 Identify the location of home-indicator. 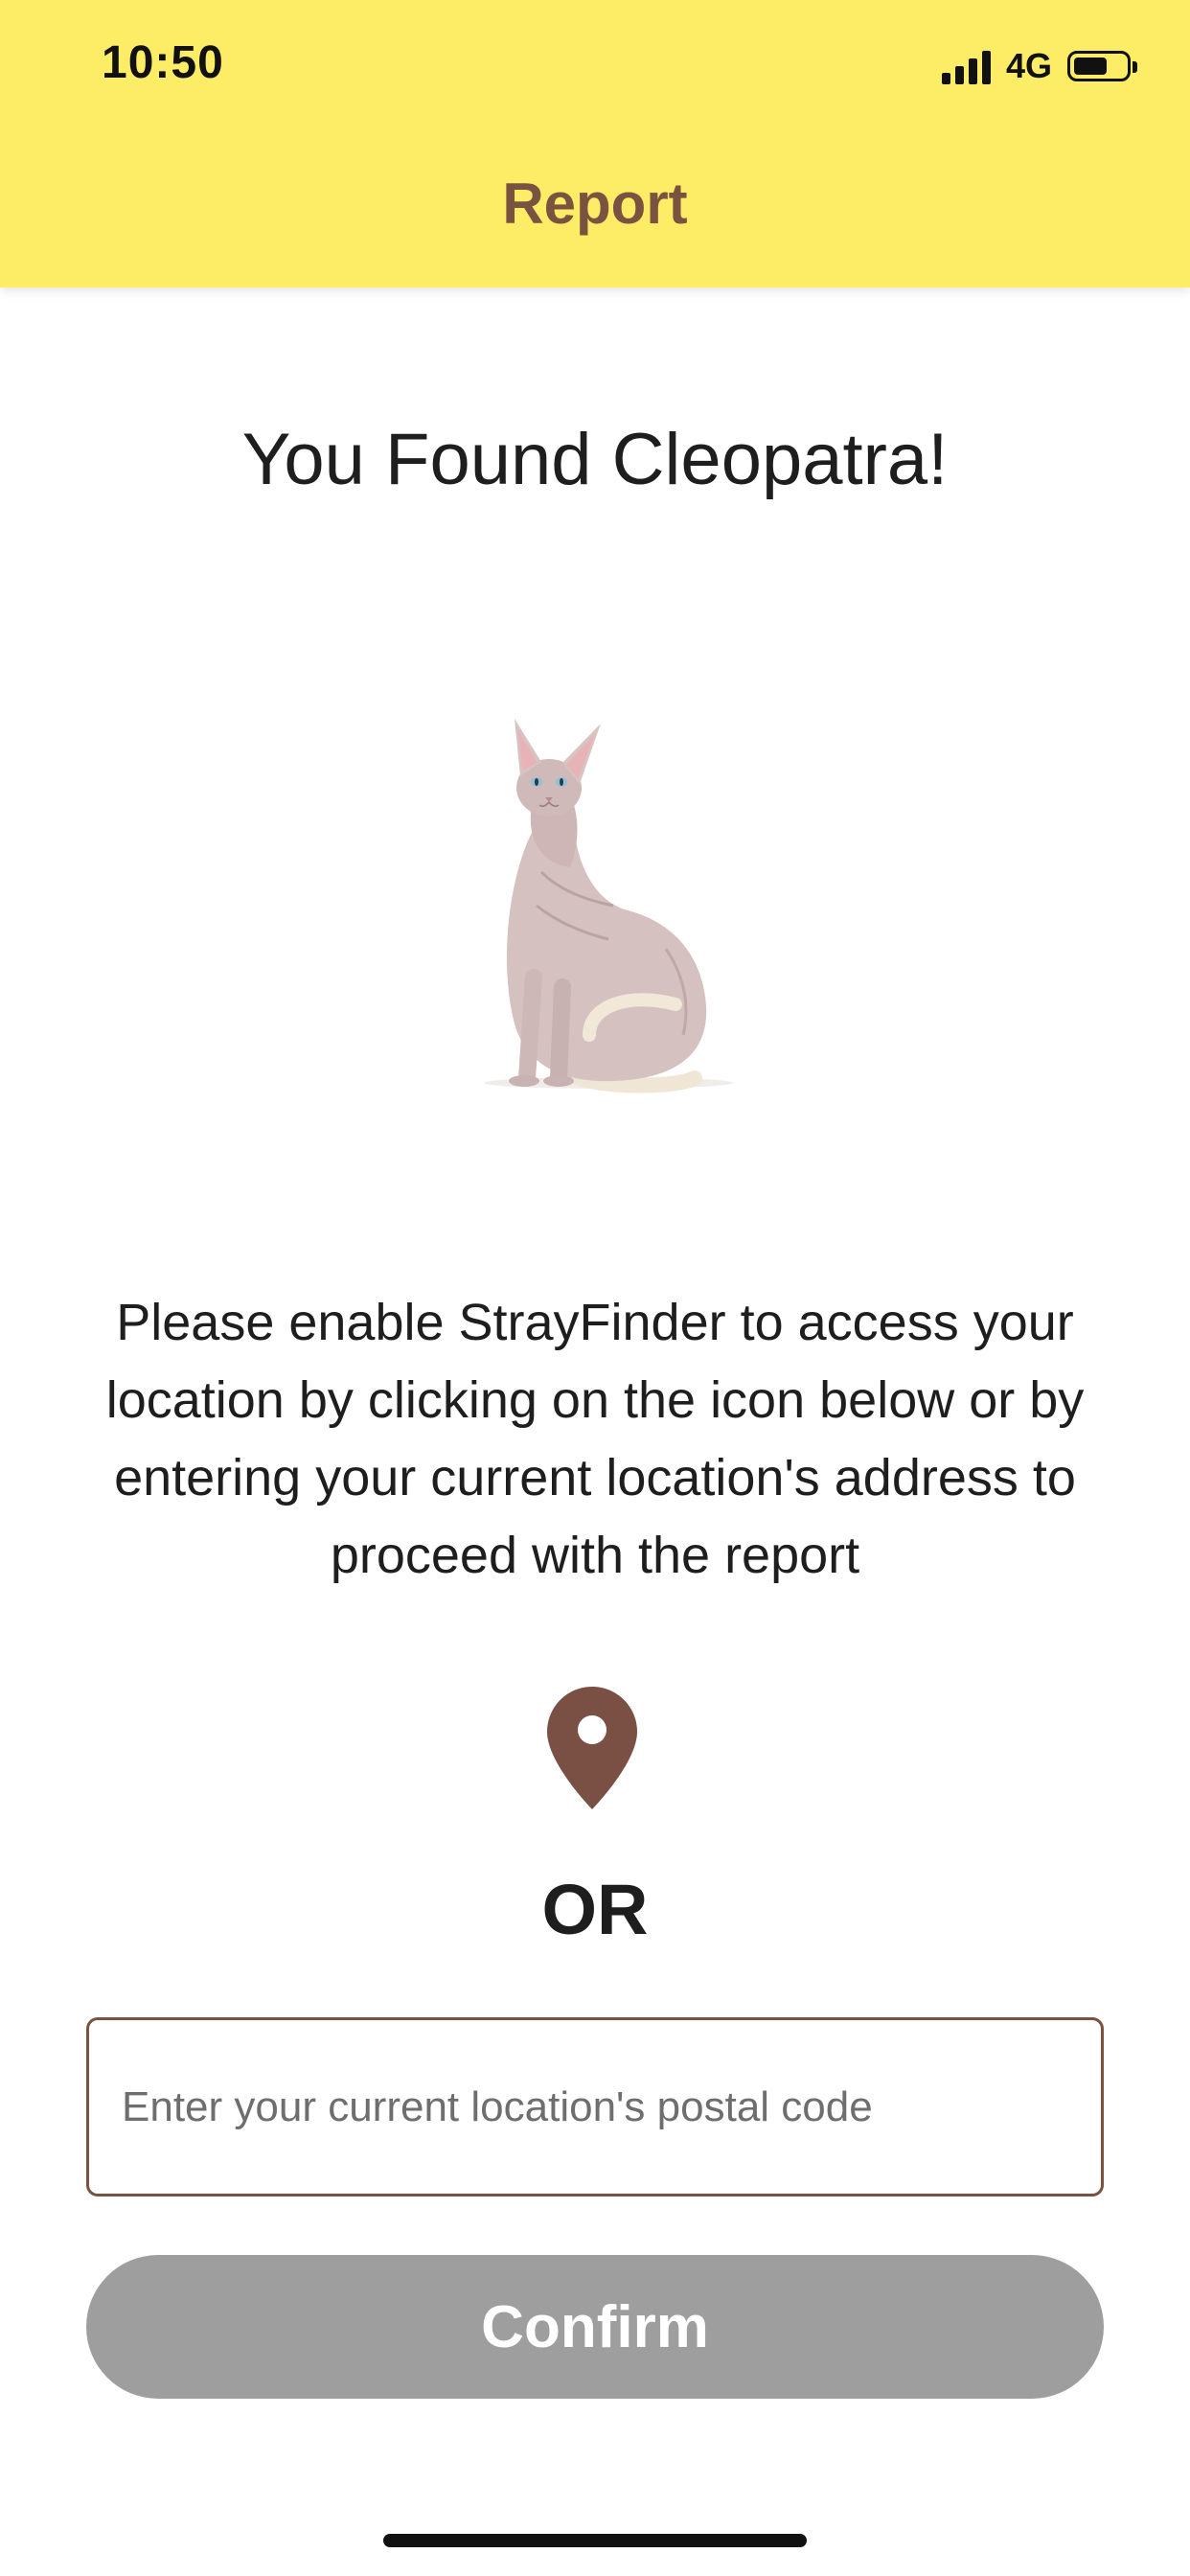
(595, 2540).